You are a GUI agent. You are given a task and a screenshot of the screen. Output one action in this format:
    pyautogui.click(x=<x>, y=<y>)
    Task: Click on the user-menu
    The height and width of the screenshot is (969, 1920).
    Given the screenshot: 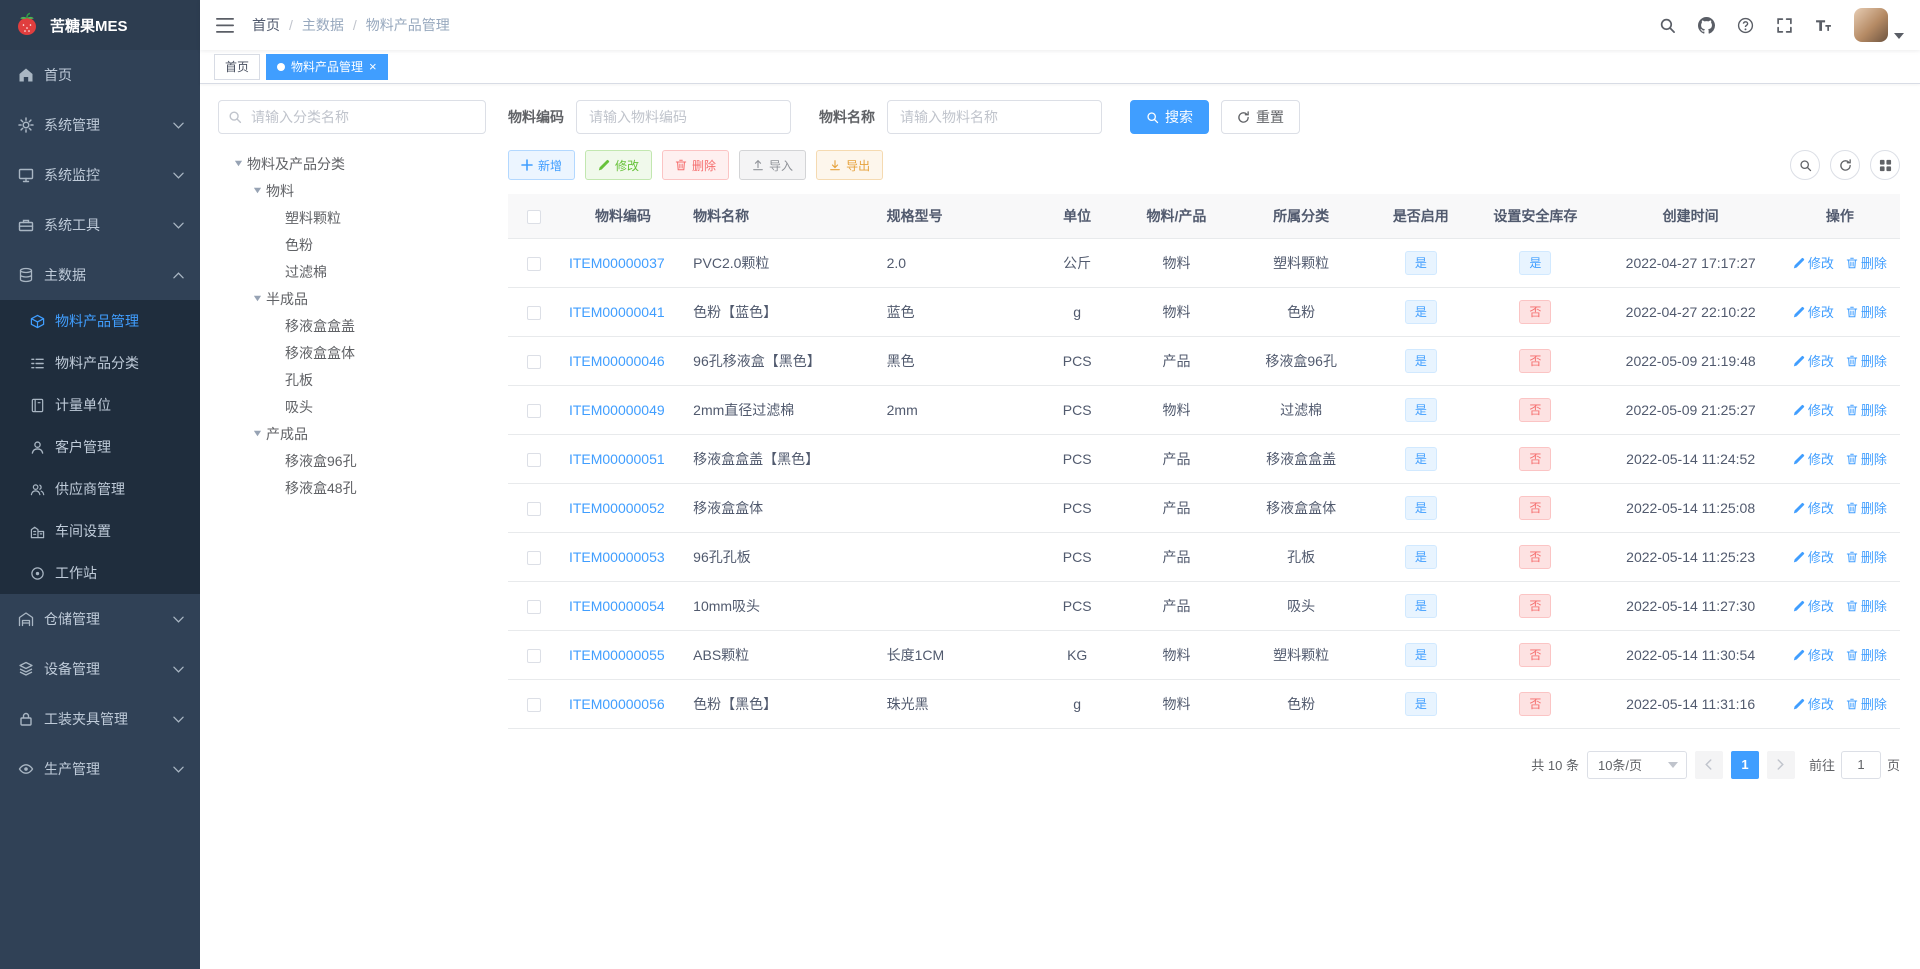 What is the action you would take?
    pyautogui.click(x=1879, y=25)
    